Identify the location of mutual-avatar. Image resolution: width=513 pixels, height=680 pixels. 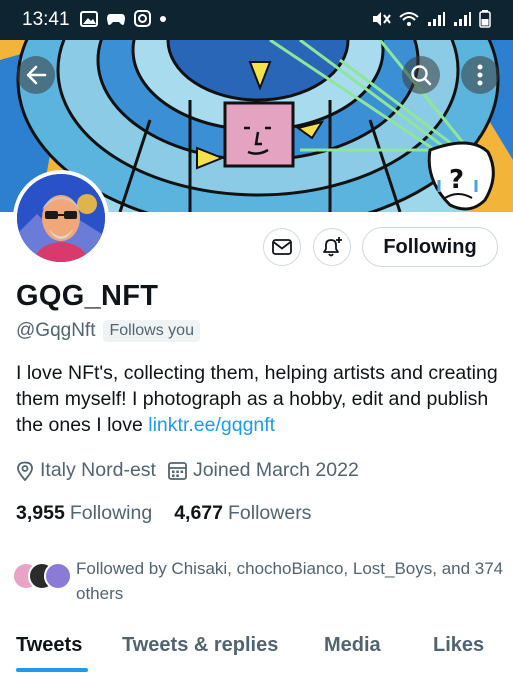
(58, 576).